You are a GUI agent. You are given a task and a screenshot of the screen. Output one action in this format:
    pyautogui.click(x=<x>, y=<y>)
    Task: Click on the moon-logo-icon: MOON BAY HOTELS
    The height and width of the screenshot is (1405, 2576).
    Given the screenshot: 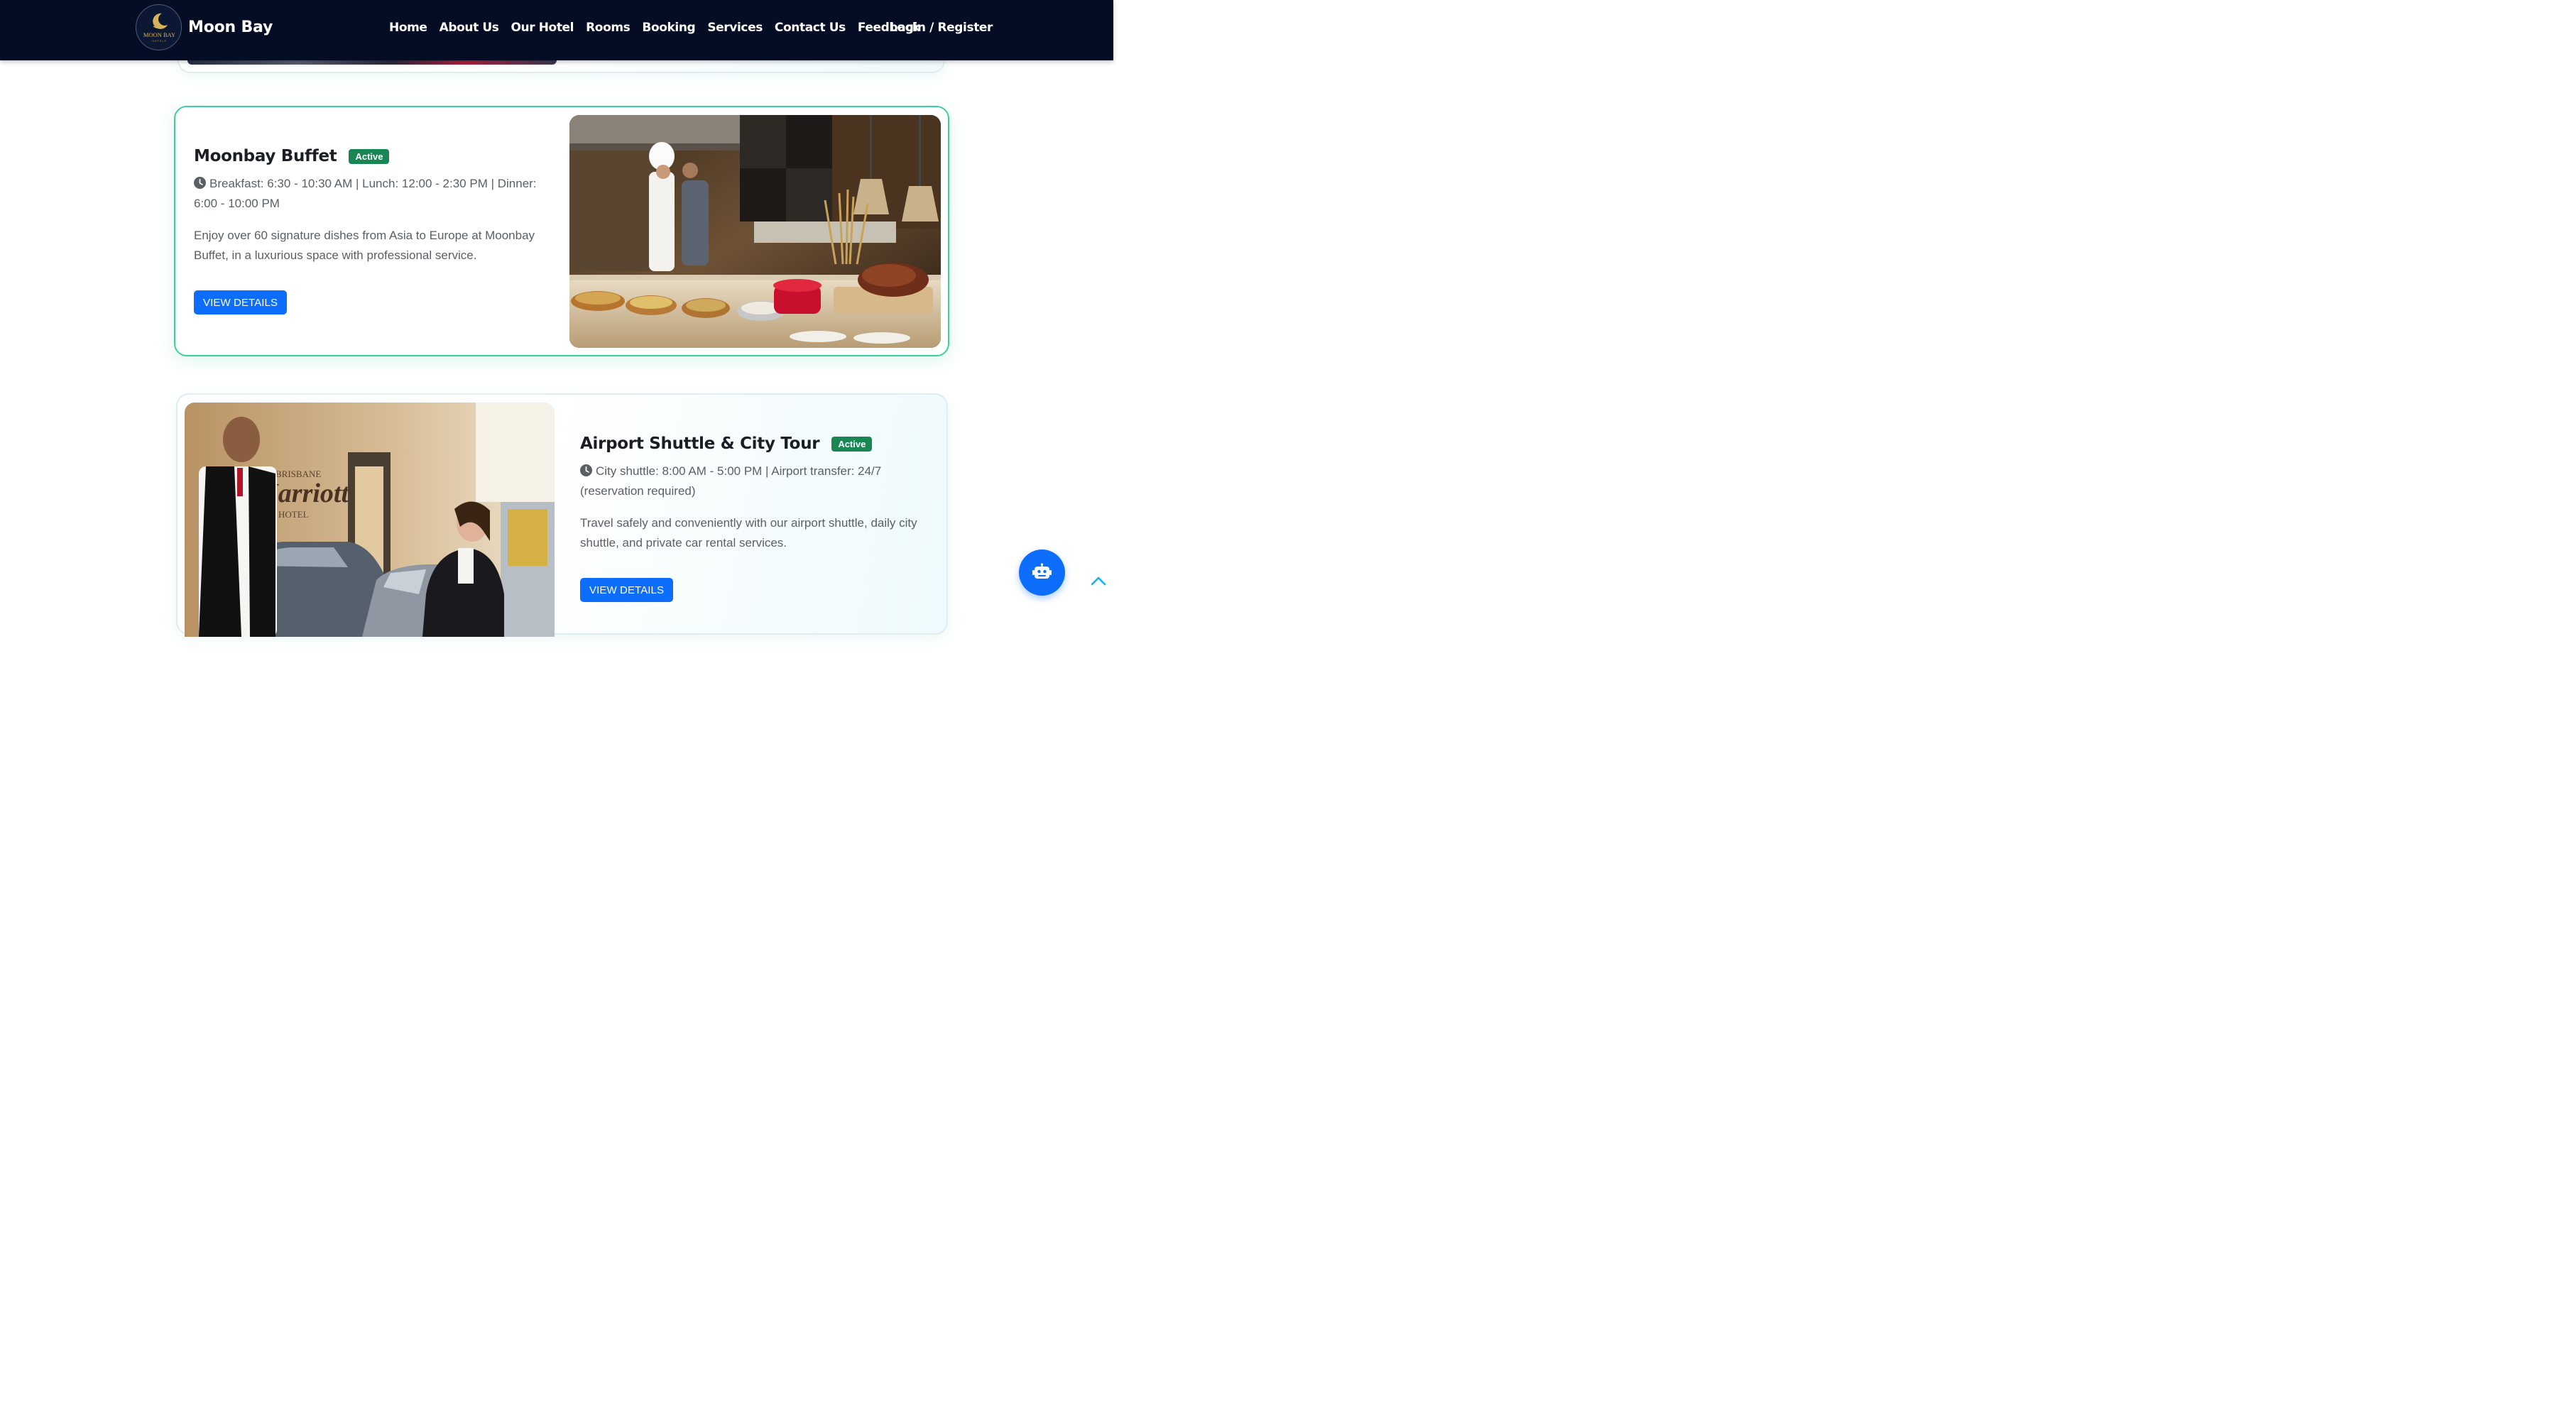 What is the action you would take?
    pyautogui.click(x=159, y=28)
    